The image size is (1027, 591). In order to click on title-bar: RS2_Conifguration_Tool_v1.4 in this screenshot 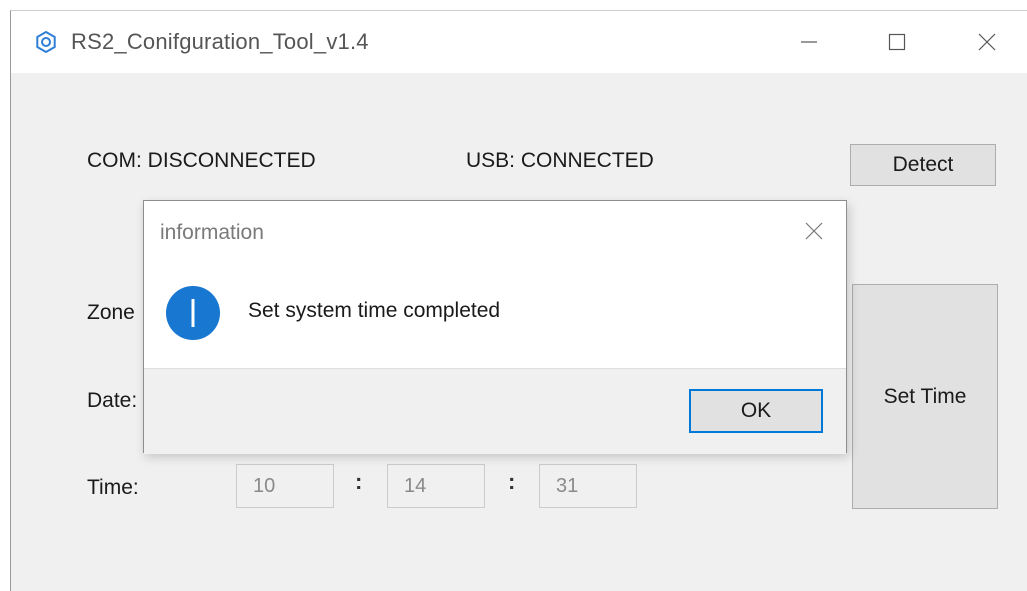, I will do `click(519, 42)`.